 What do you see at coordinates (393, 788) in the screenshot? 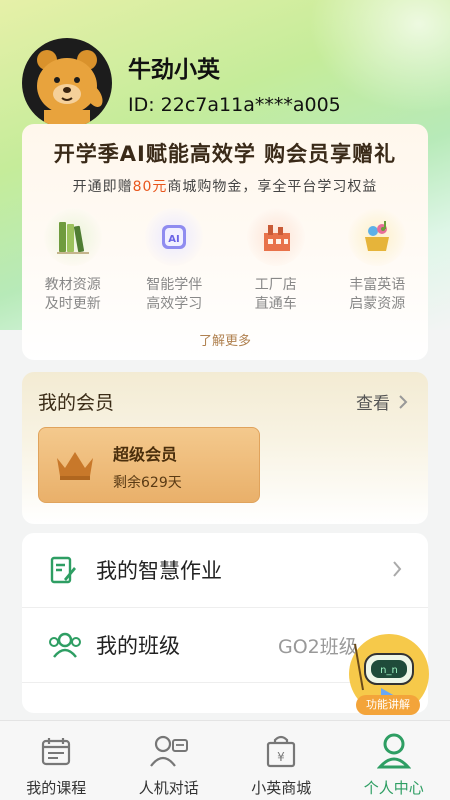
I see `tab-label: 个人中心` at bounding box center [393, 788].